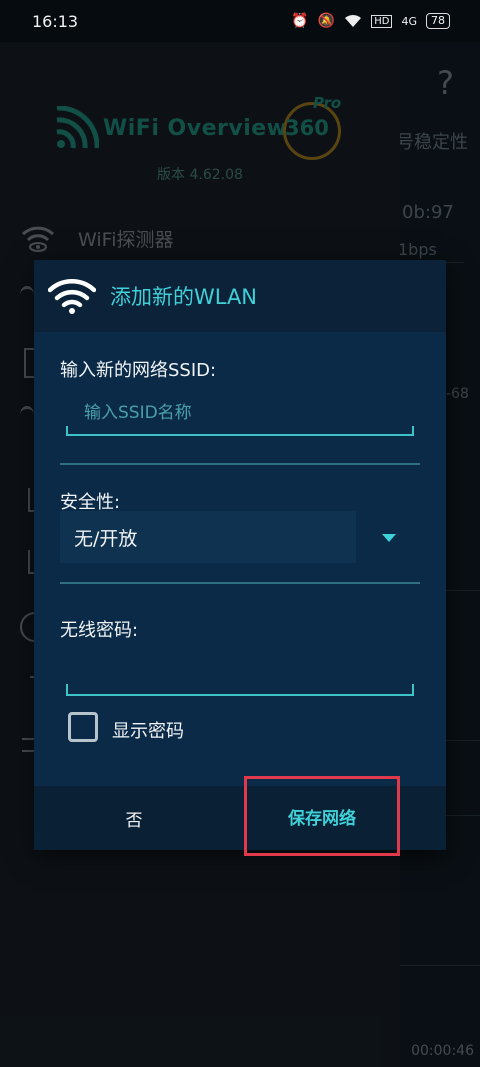 This screenshot has height=1067, width=480. Describe the element at coordinates (240, 21) in the screenshot. I see `status-bar: 16:13 ⏰ 🔕 HD 4G 78` at that location.